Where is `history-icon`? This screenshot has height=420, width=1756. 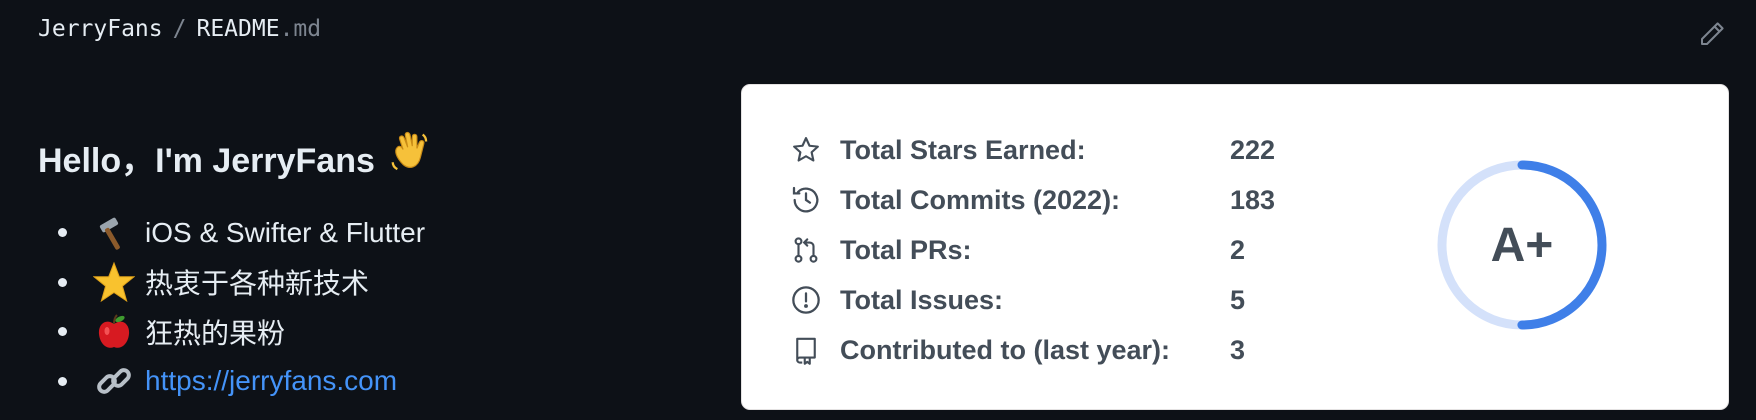
history-icon is located at coordinates (806, 200).